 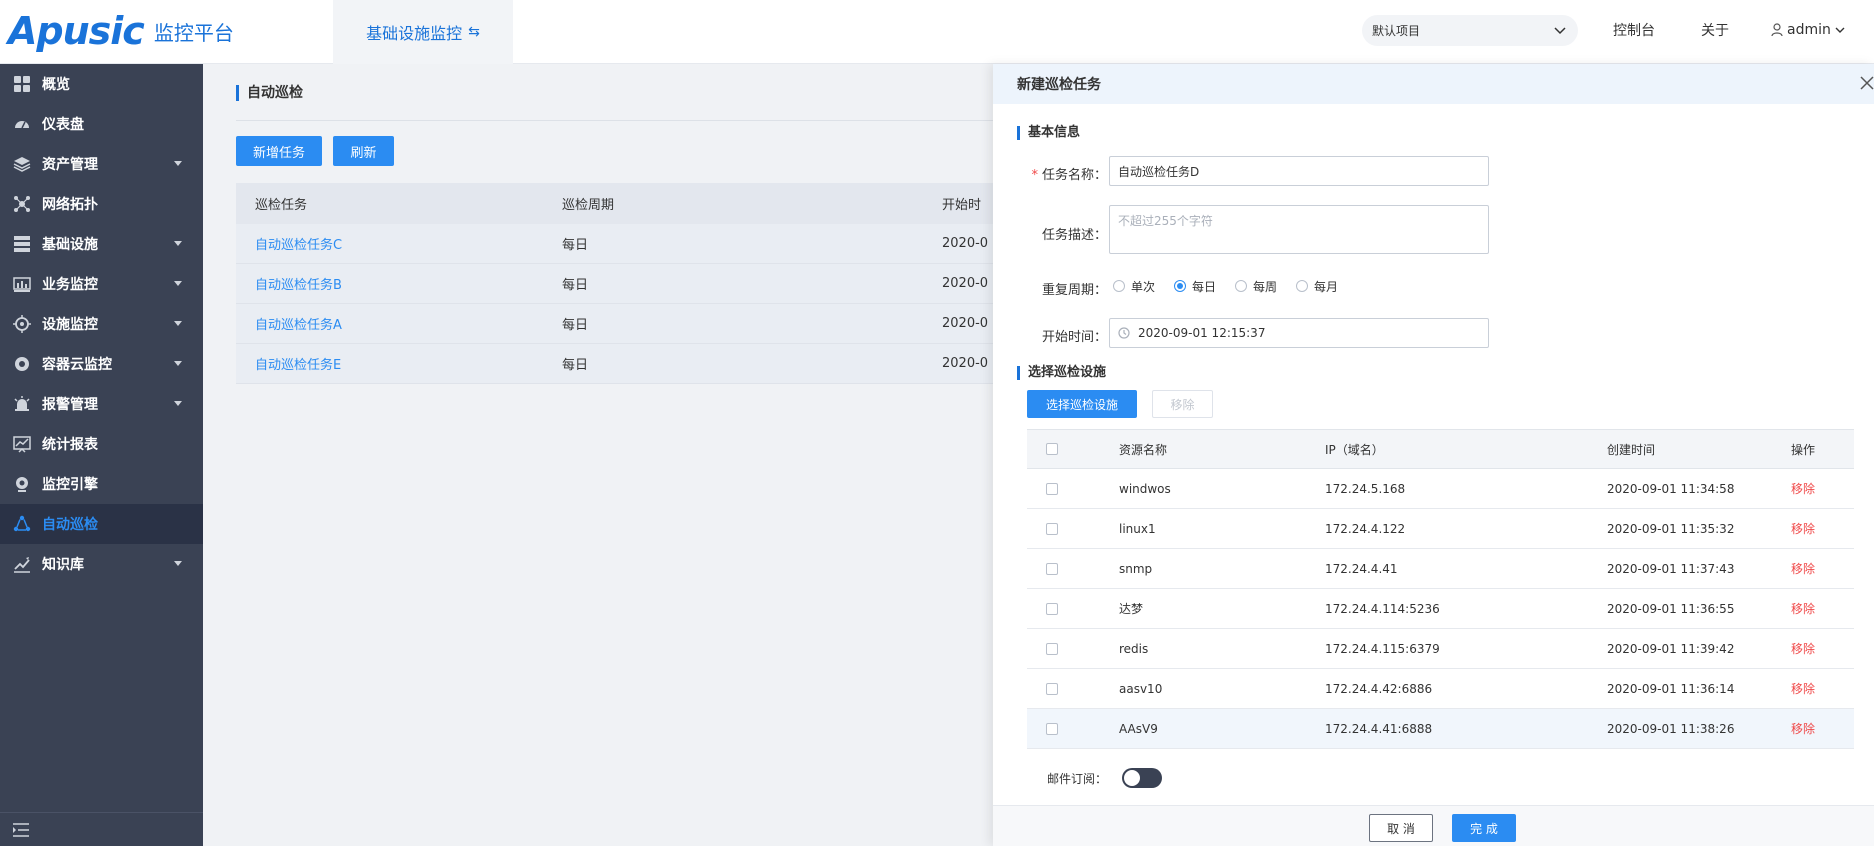 I want to click on project-select: 默认项目, so click(x=1470, y=30).